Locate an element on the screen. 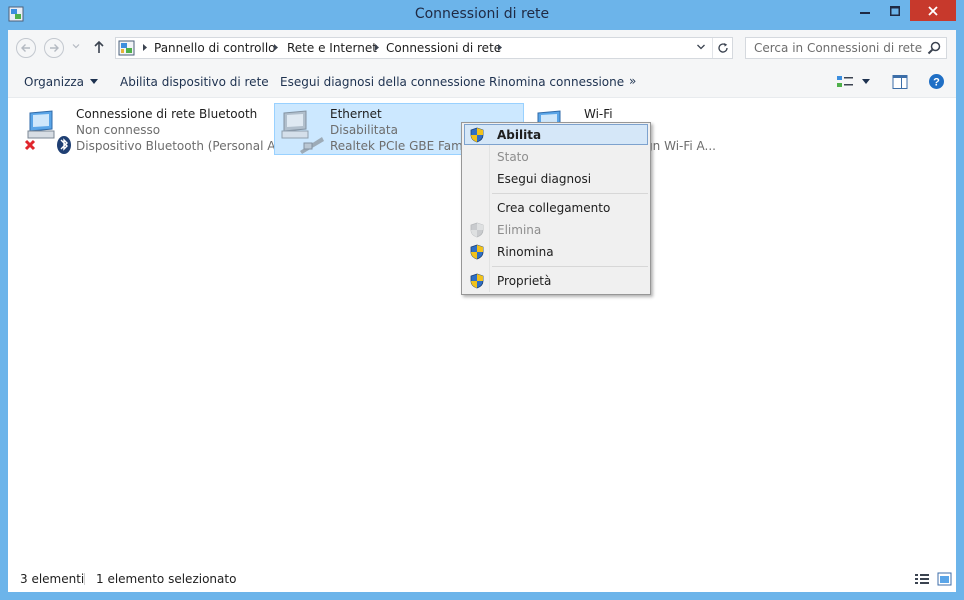 The height and width of the screenshot is (600, 964). more-commands-button: » is located at coordinates (632, 81).